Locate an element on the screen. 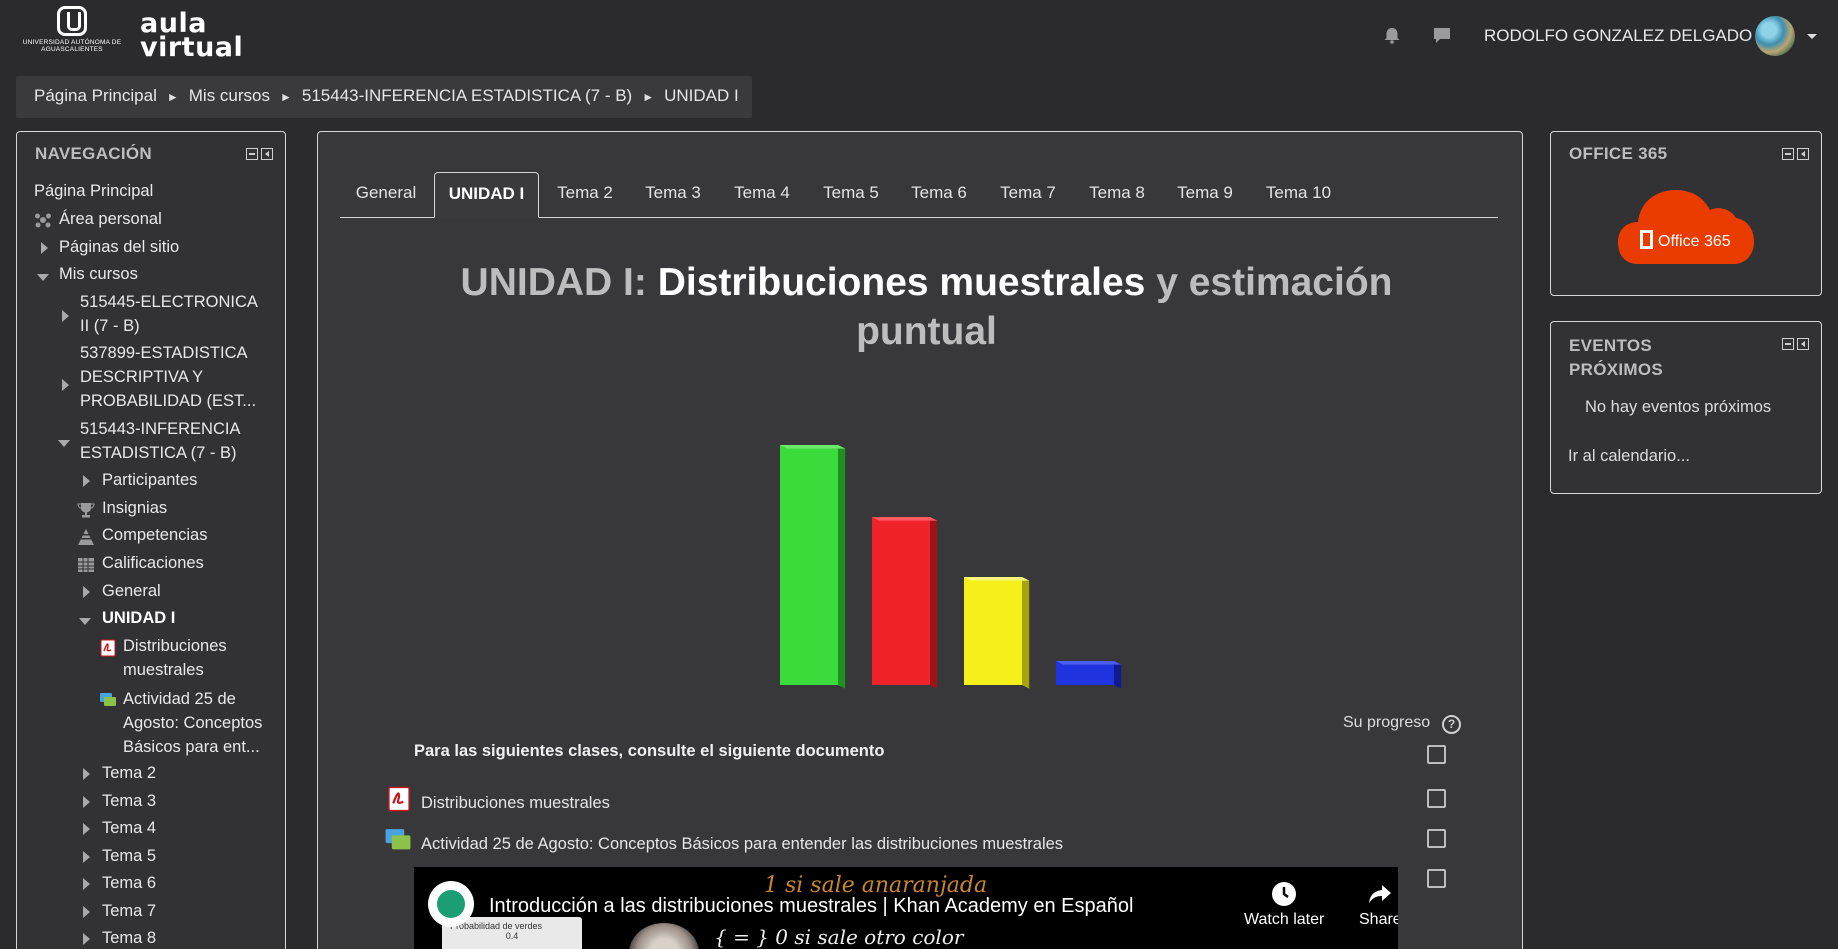  nav-dashboard: Área personal is located at coordinates (110, 219).